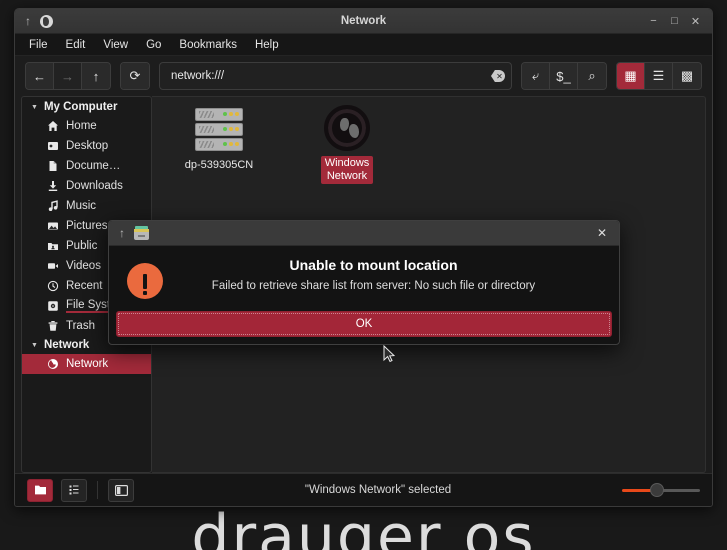  I want to click on music-icon, so click(52, 206).